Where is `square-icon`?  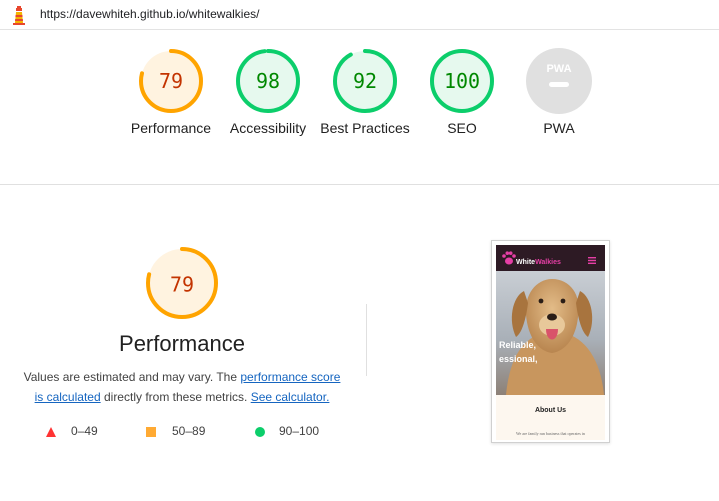 square-icon is located at coordinates (151, 432).